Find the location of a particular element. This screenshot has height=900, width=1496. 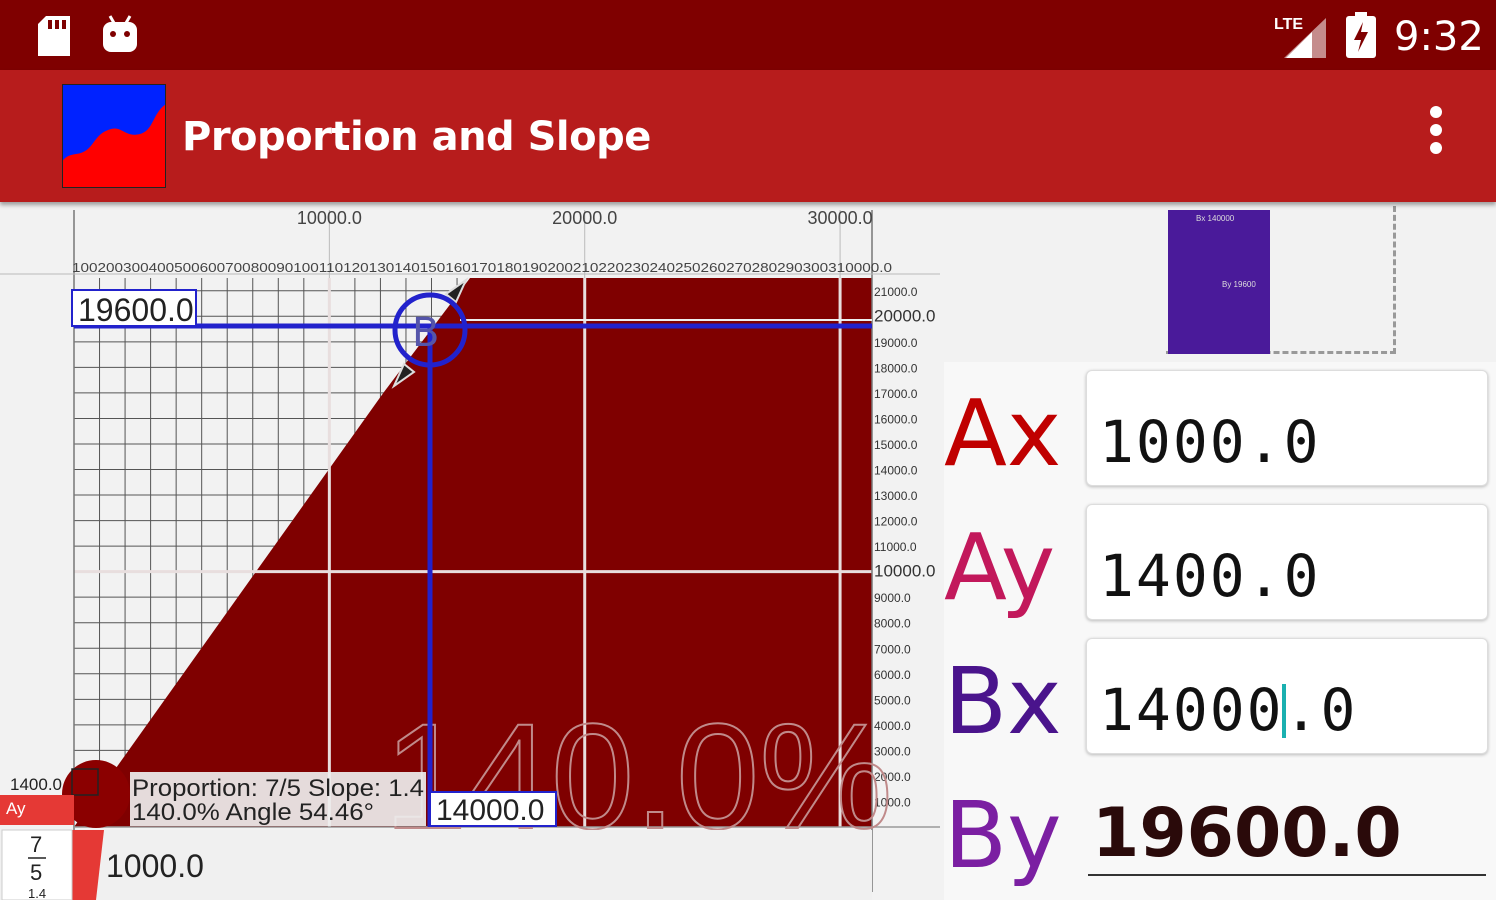

by-underline is located at coordinates (1287, 875).